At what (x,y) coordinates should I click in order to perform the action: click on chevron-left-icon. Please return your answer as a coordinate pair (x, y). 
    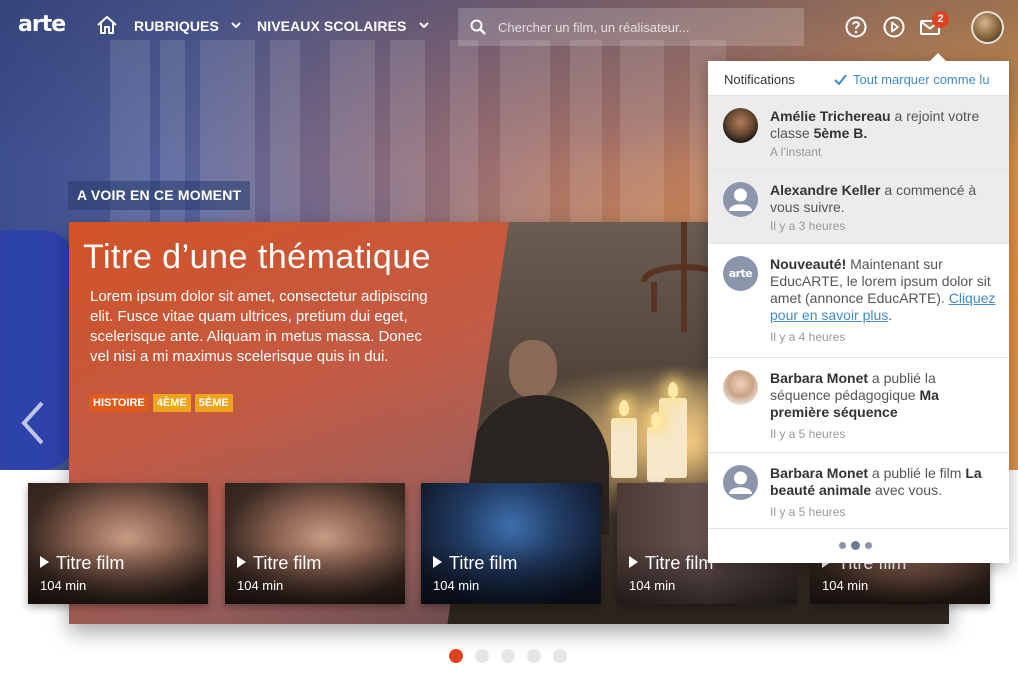
    Looking at the image, I should click on (33, 423).